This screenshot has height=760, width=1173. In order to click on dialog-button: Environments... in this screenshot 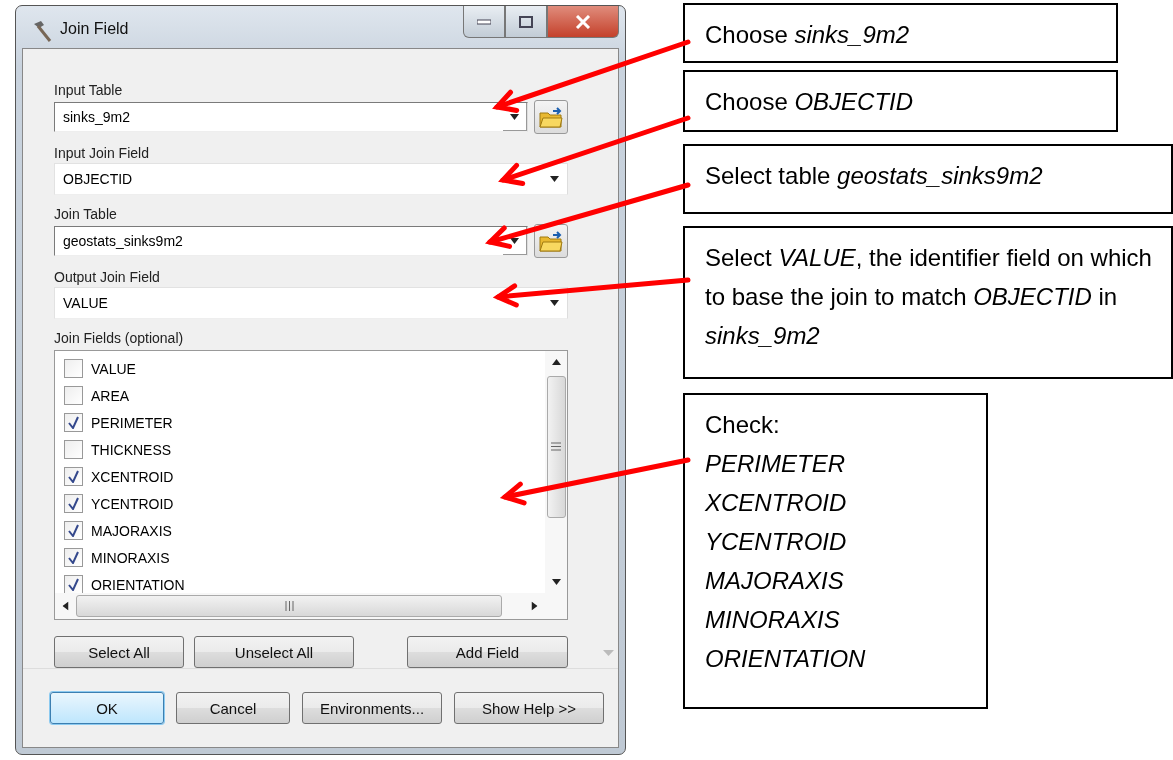, I will do `click(372, 708)`.